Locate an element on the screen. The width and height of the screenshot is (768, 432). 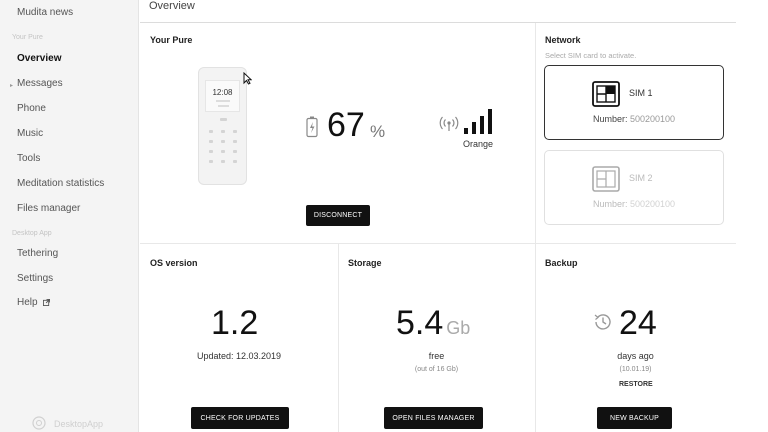
disconnect-button: DISCONNECT is located at coordinates (338, 215).